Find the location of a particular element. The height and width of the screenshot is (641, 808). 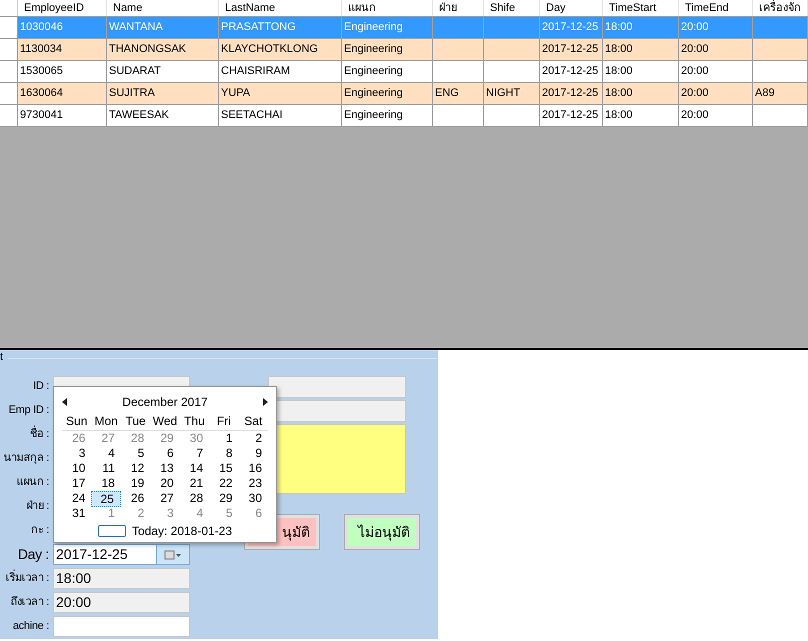

today-link: Today: 2018-01-23 is located at coordinates (182, 531).